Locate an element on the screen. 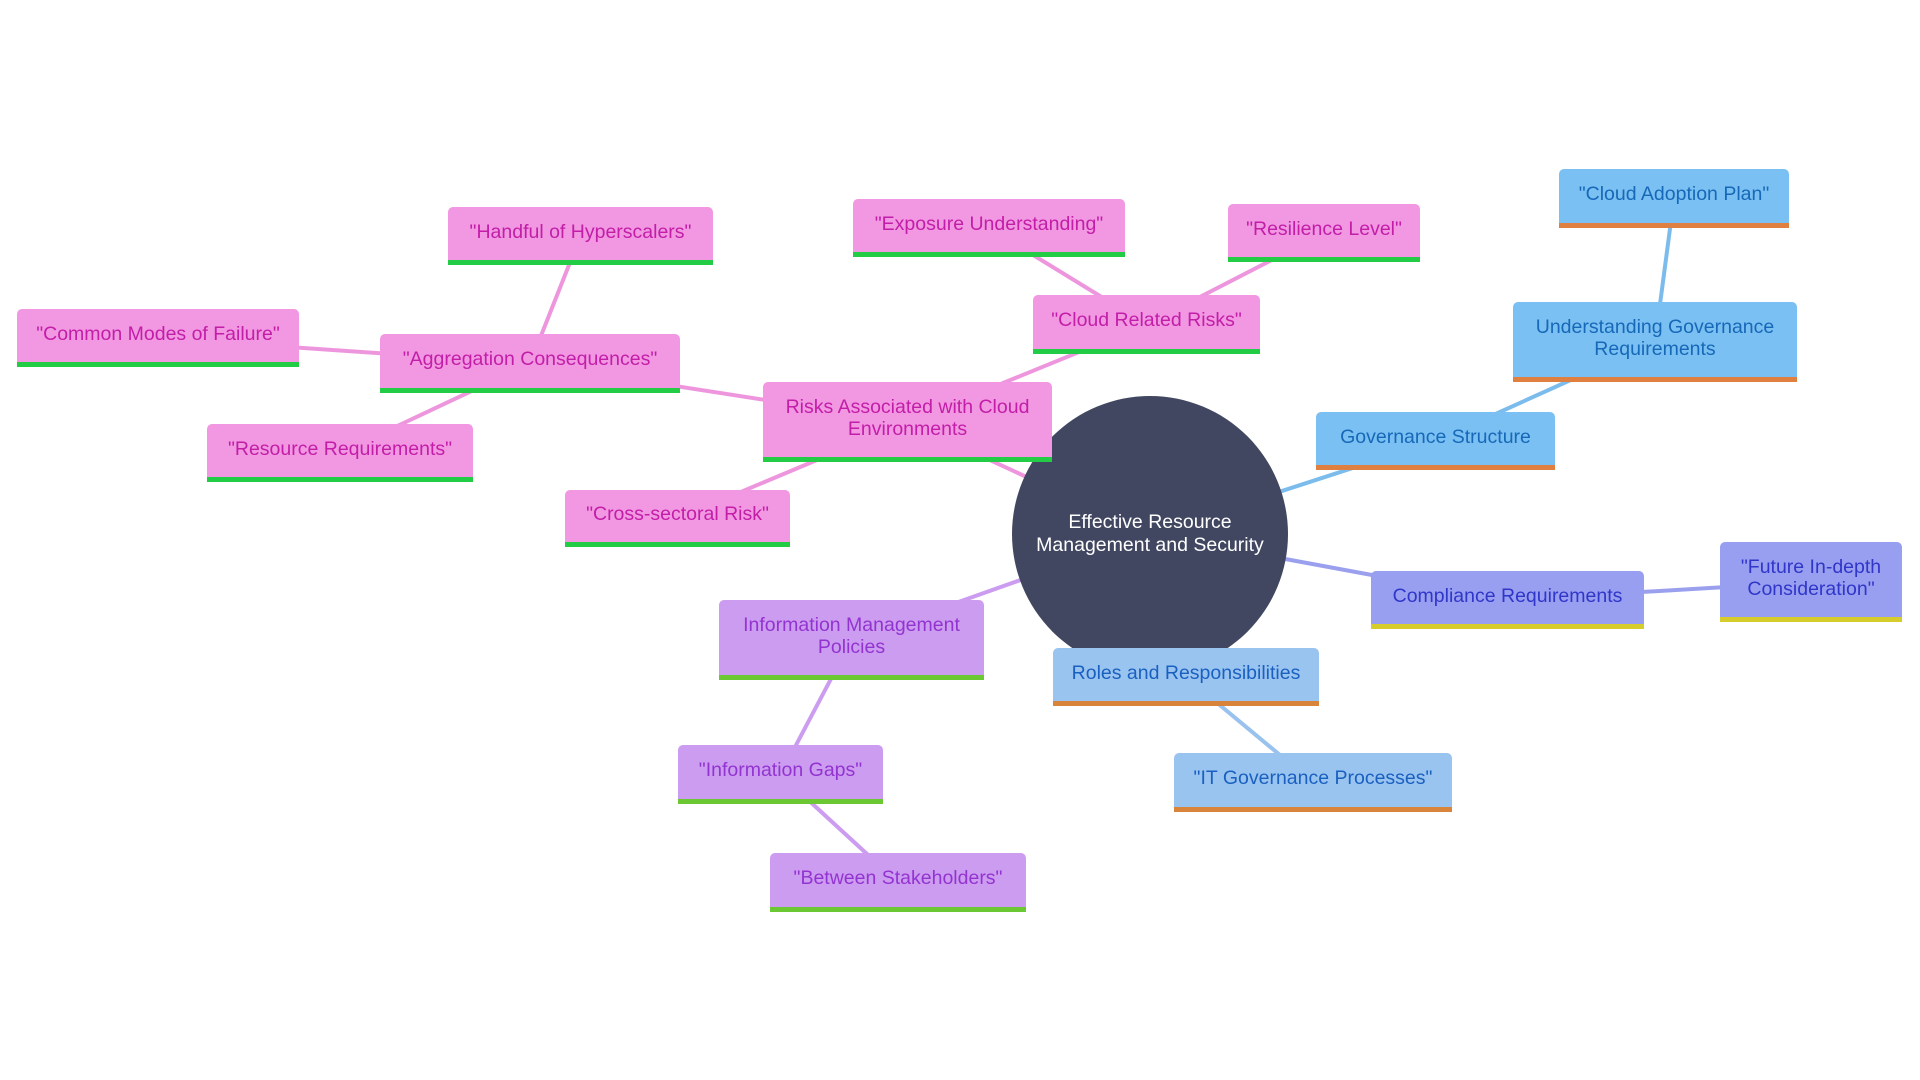 The height and width of the screenshot is (1080, 1920). node-cloud-adoption-plan: "Cloud Adoption Plan" is located at coordinates (1674, 198).